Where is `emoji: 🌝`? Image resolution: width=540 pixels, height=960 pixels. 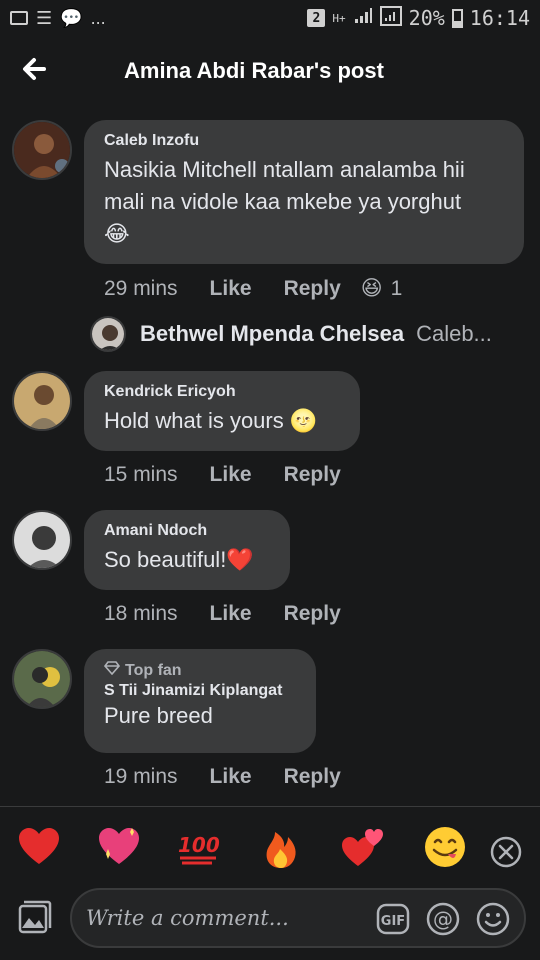 emoji: 🌝 is located at coordinates (303, 420).